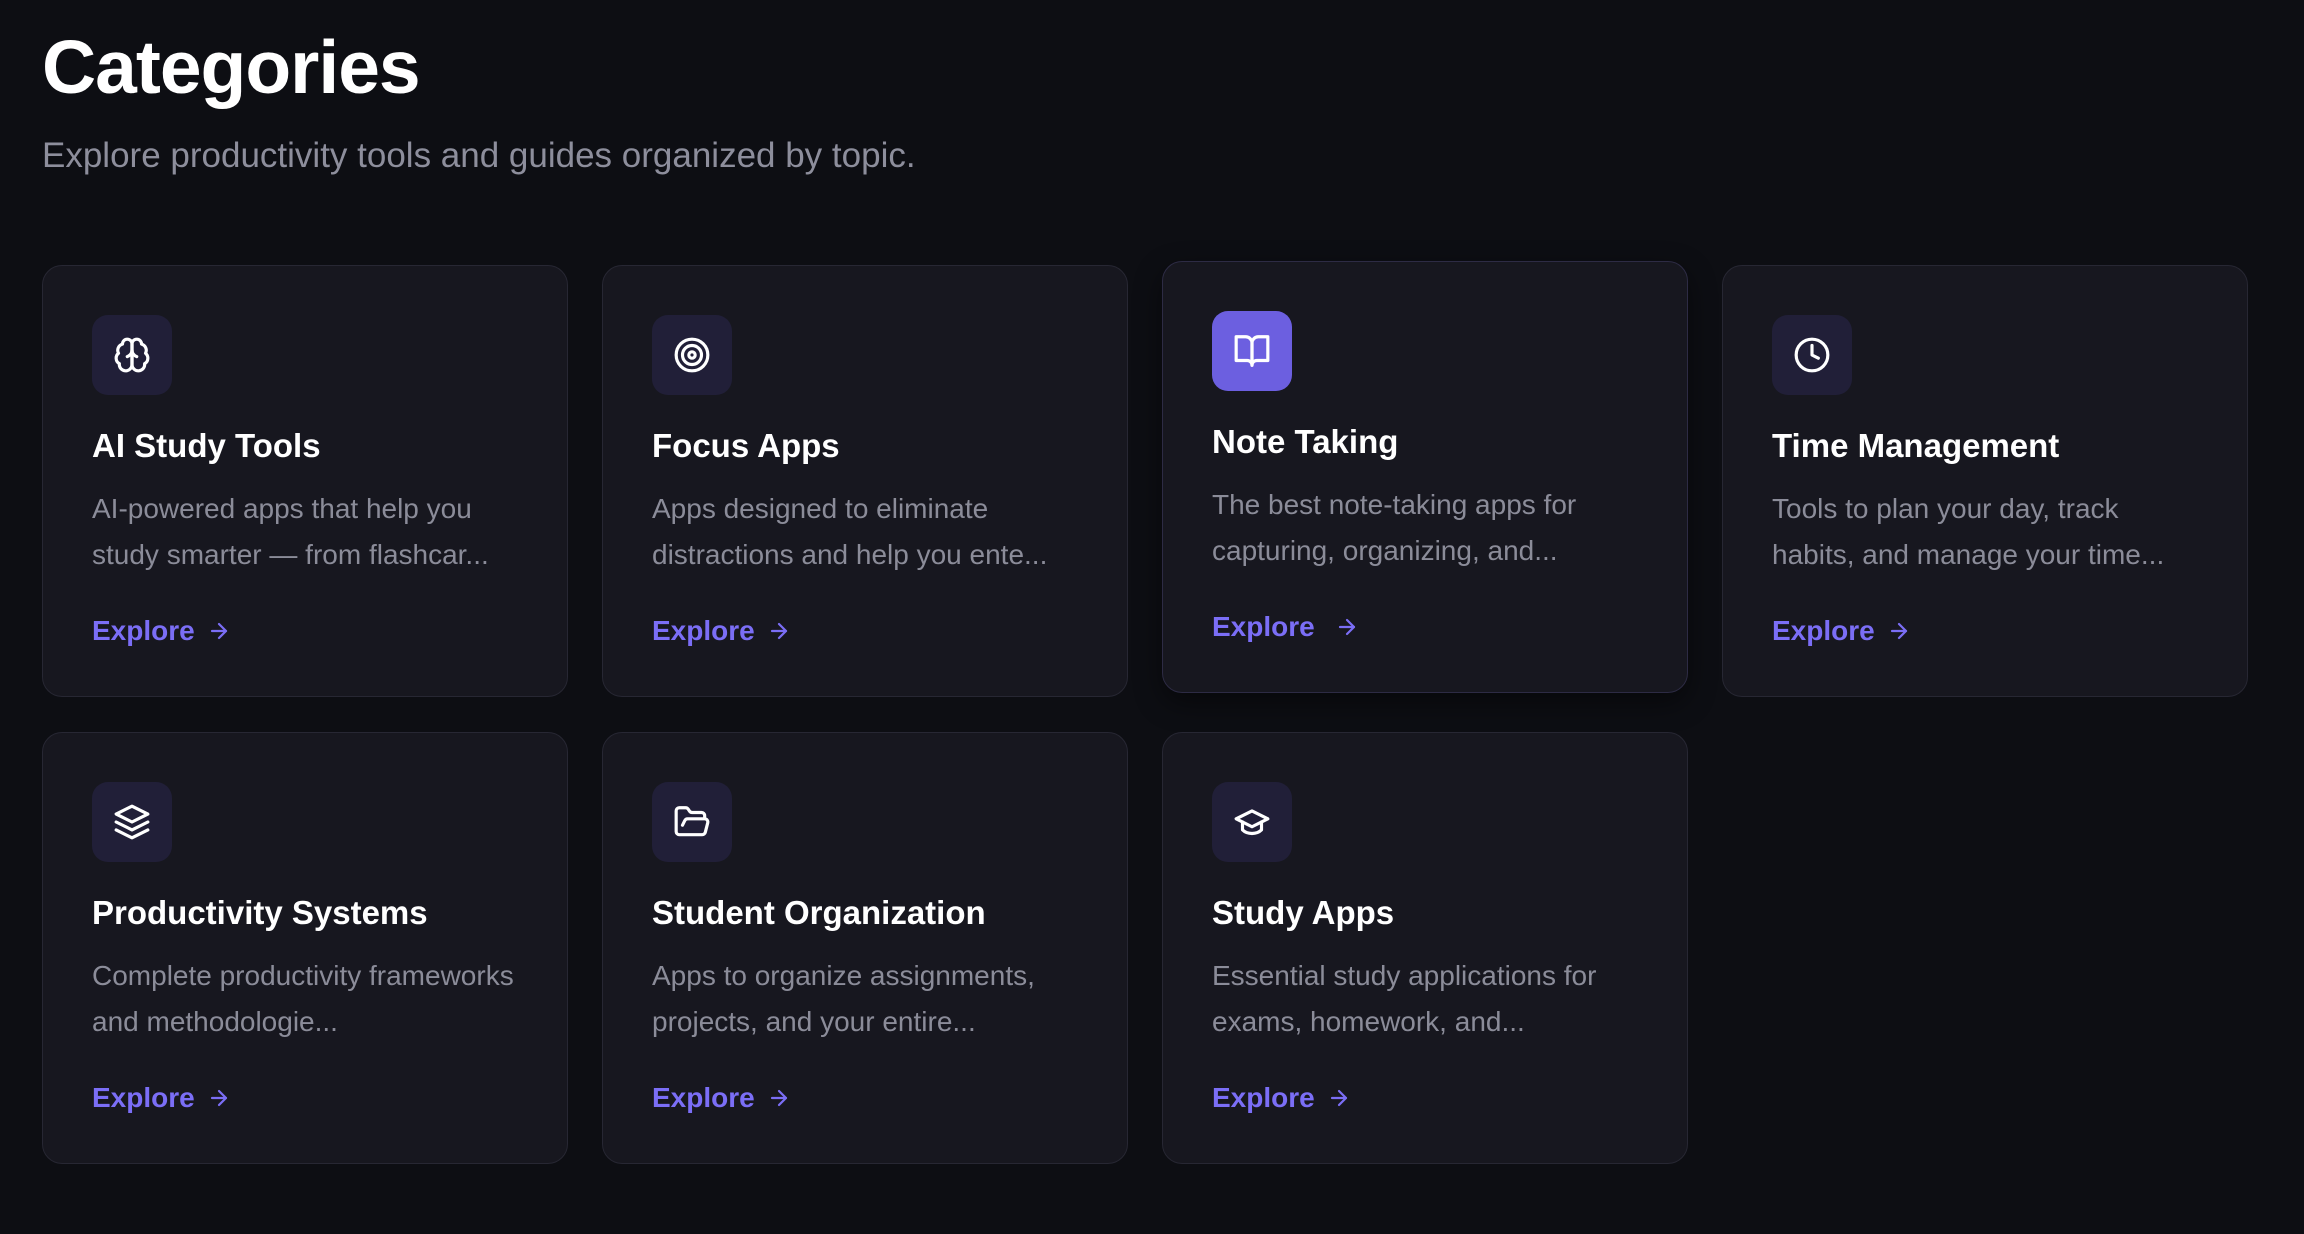 The height and width of the screenshot is (1234, 2304). What do you see at coordinates (692, 355) in the screenshot?
I see `target-icon` at bounding box center [692, 355].